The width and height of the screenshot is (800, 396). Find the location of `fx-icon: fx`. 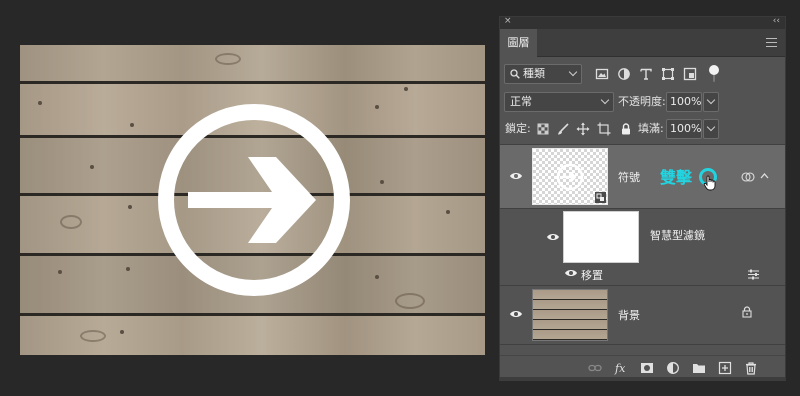

fx-icon: fx is located at coordinates (621, 368).